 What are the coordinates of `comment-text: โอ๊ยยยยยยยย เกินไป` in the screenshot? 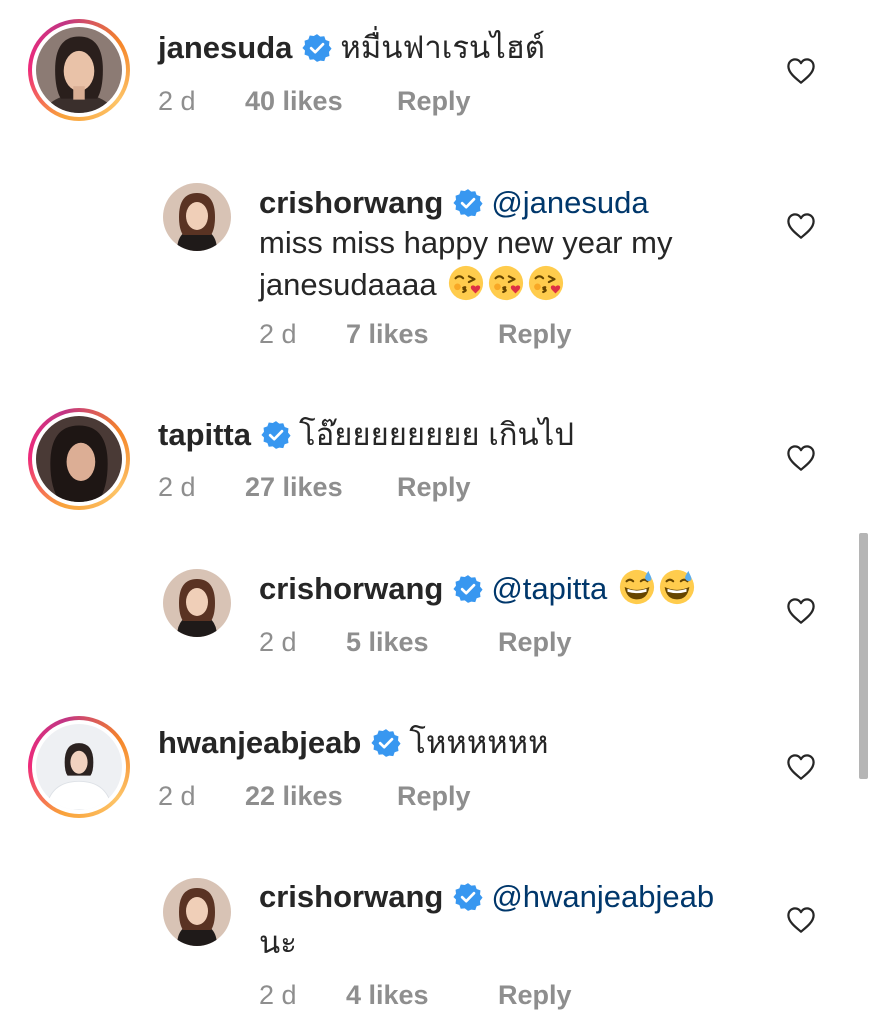 It's located at (437, 434).